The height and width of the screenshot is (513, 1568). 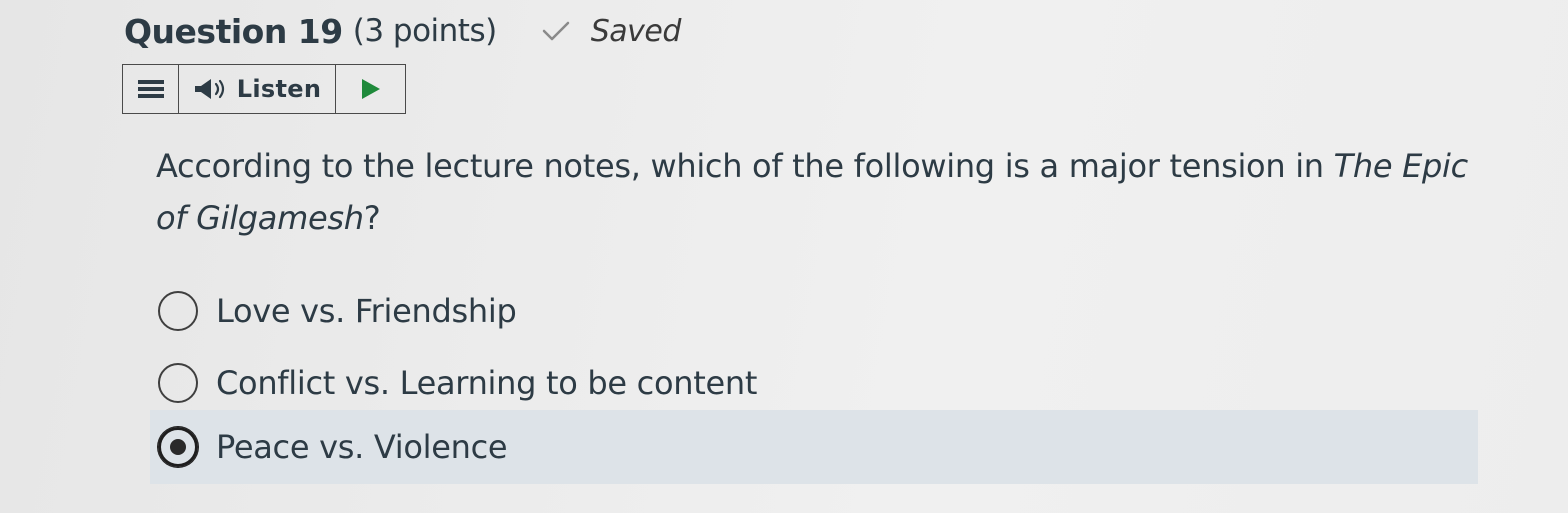 I want to click on answer-option-2: Conflict vs. Learning to be content, so click(x=814, y=383).